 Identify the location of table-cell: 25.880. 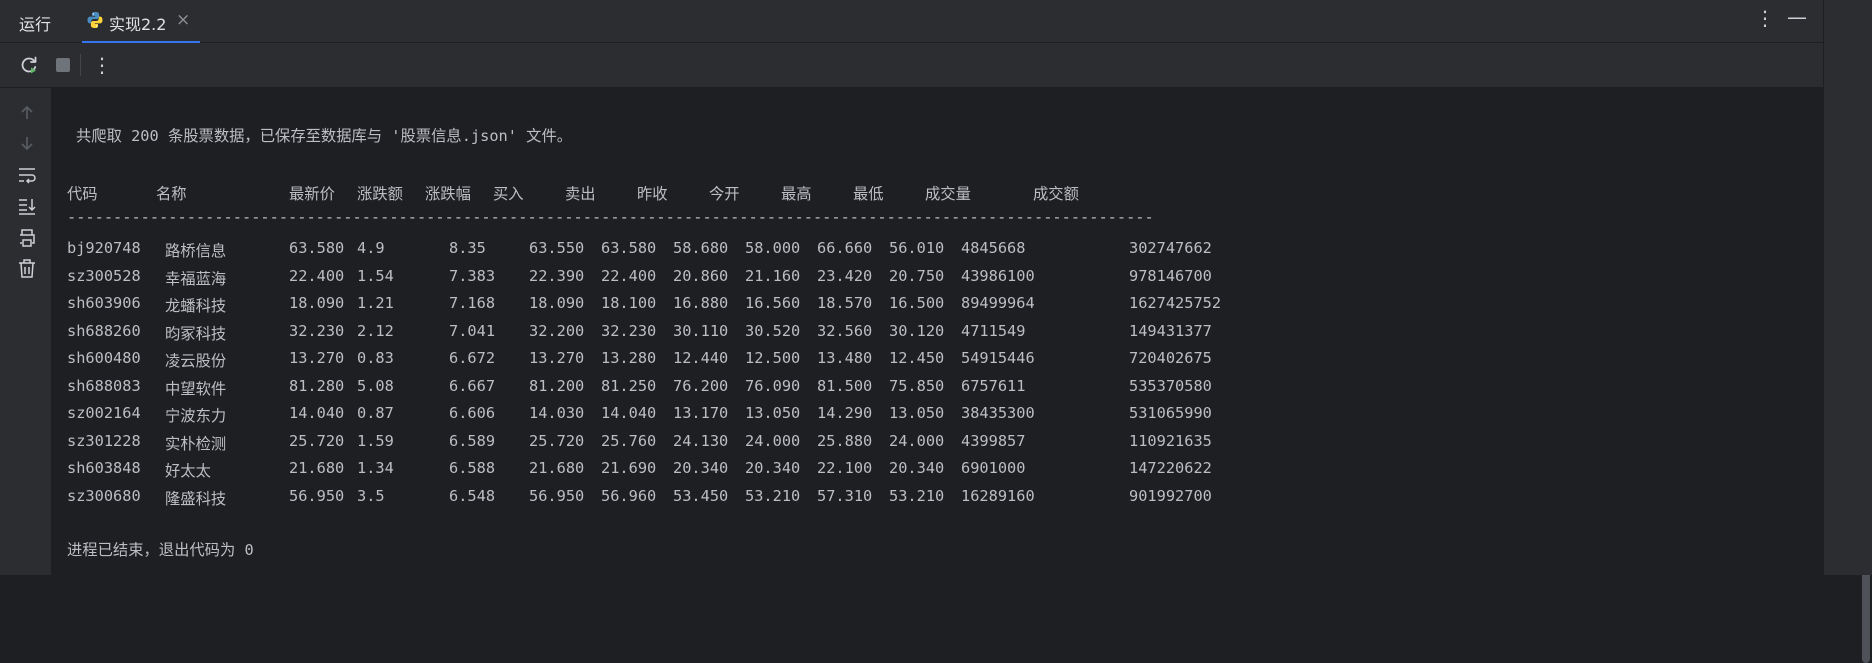
(845, 440).